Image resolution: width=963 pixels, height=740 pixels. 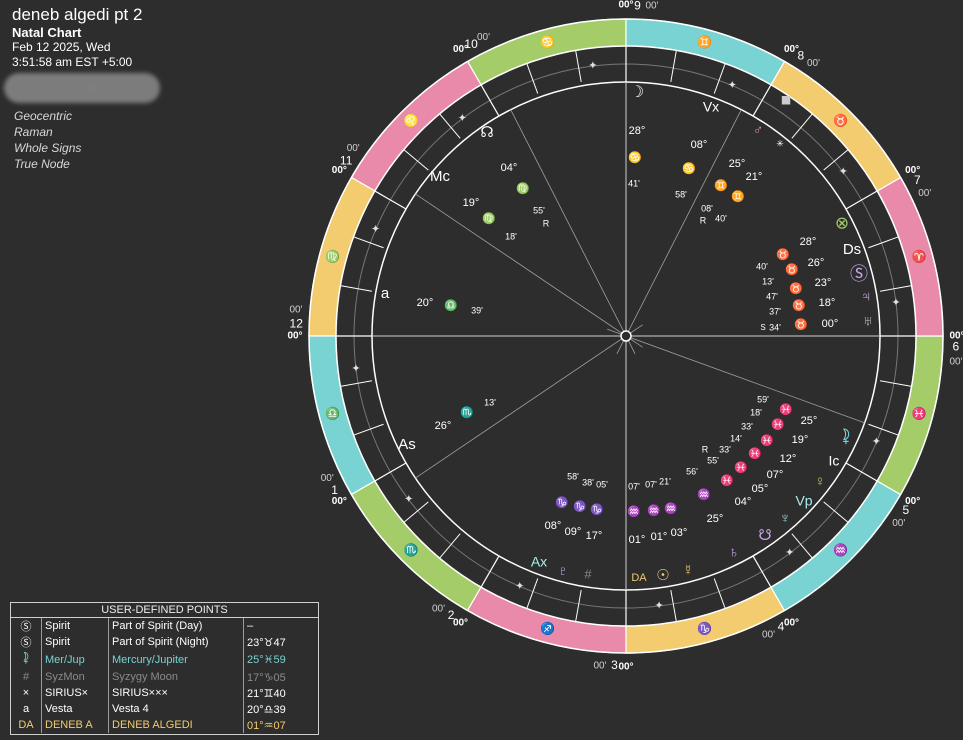 What do you see at coordinates (715, 519) in the screenshot?
I see `aqu-deg-1: 25°` at bounding box center [715, 519].